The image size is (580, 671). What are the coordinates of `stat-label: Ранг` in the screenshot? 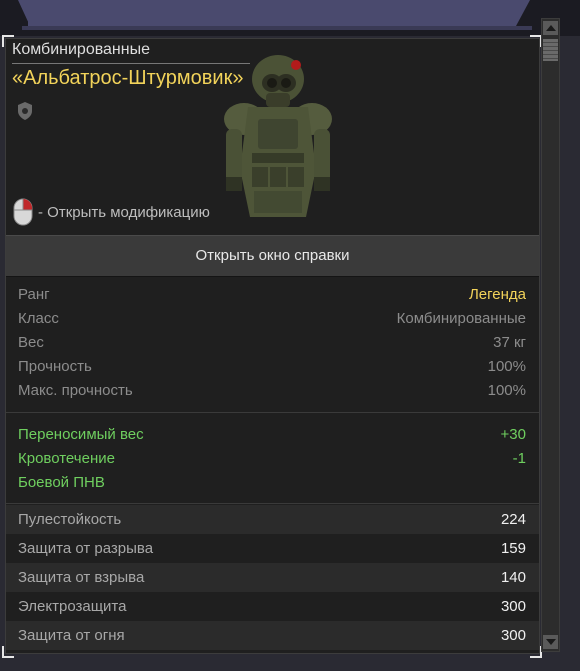 It's located at (34, 294).